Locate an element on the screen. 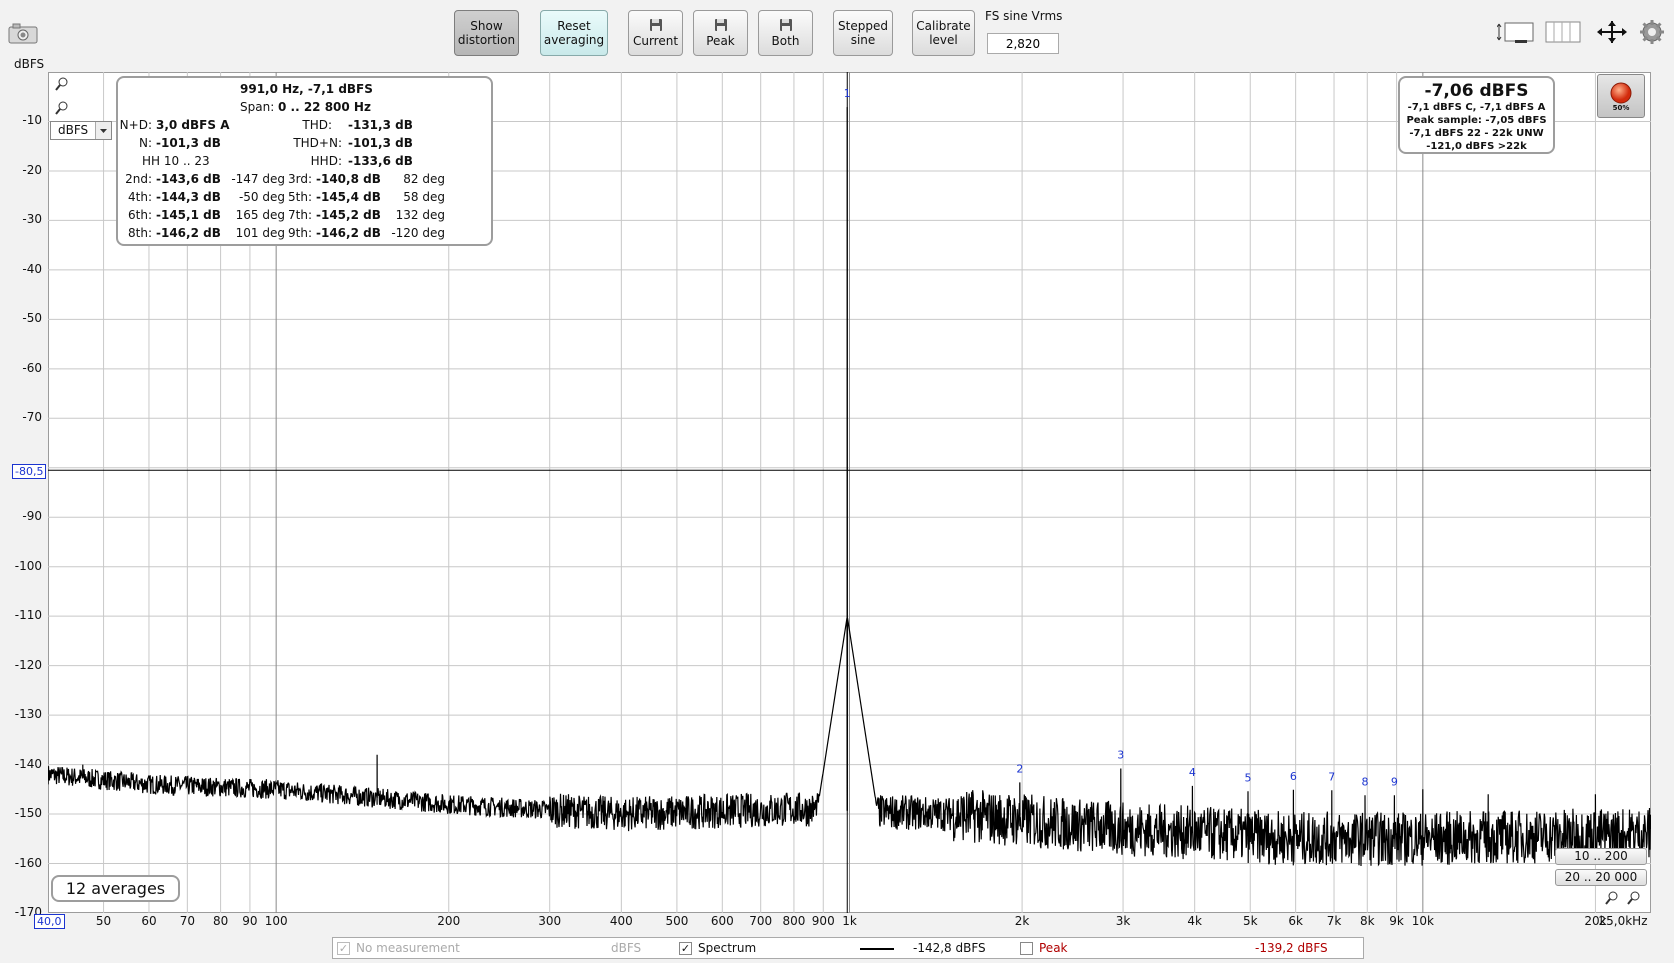 This screenshot has height=963, width=1674. x-tick-label: 4k is located at coordinates (1194, 921).